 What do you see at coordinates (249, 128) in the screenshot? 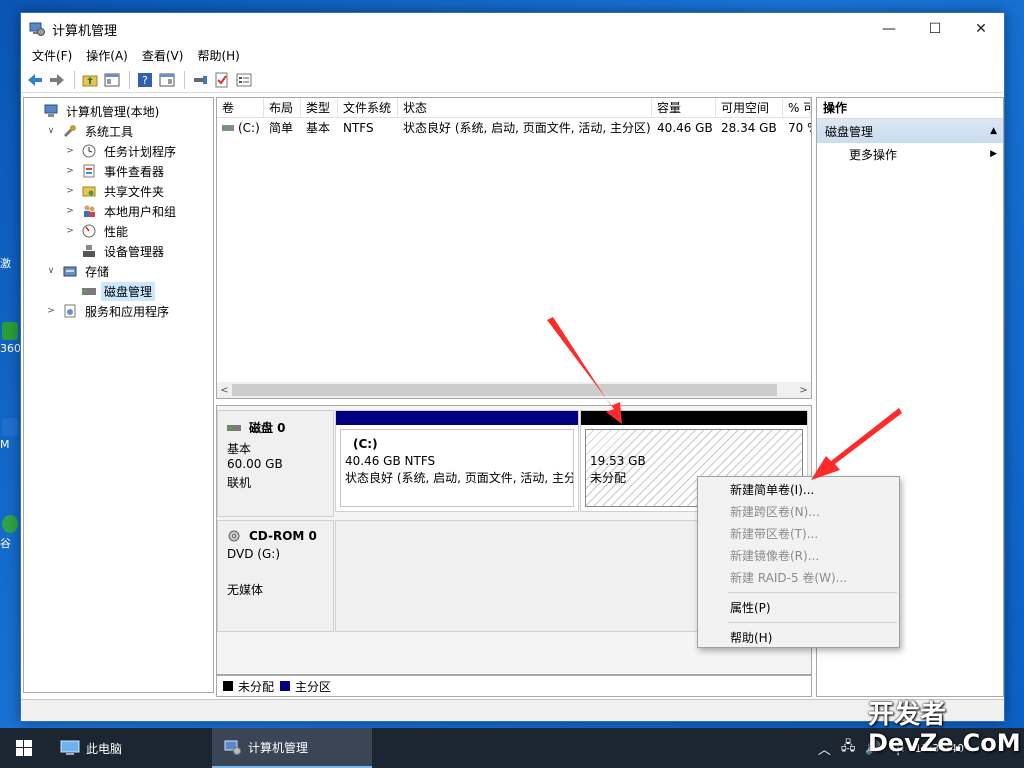
I see `cell-volume: (C:)` at bounding box center [249, 128].